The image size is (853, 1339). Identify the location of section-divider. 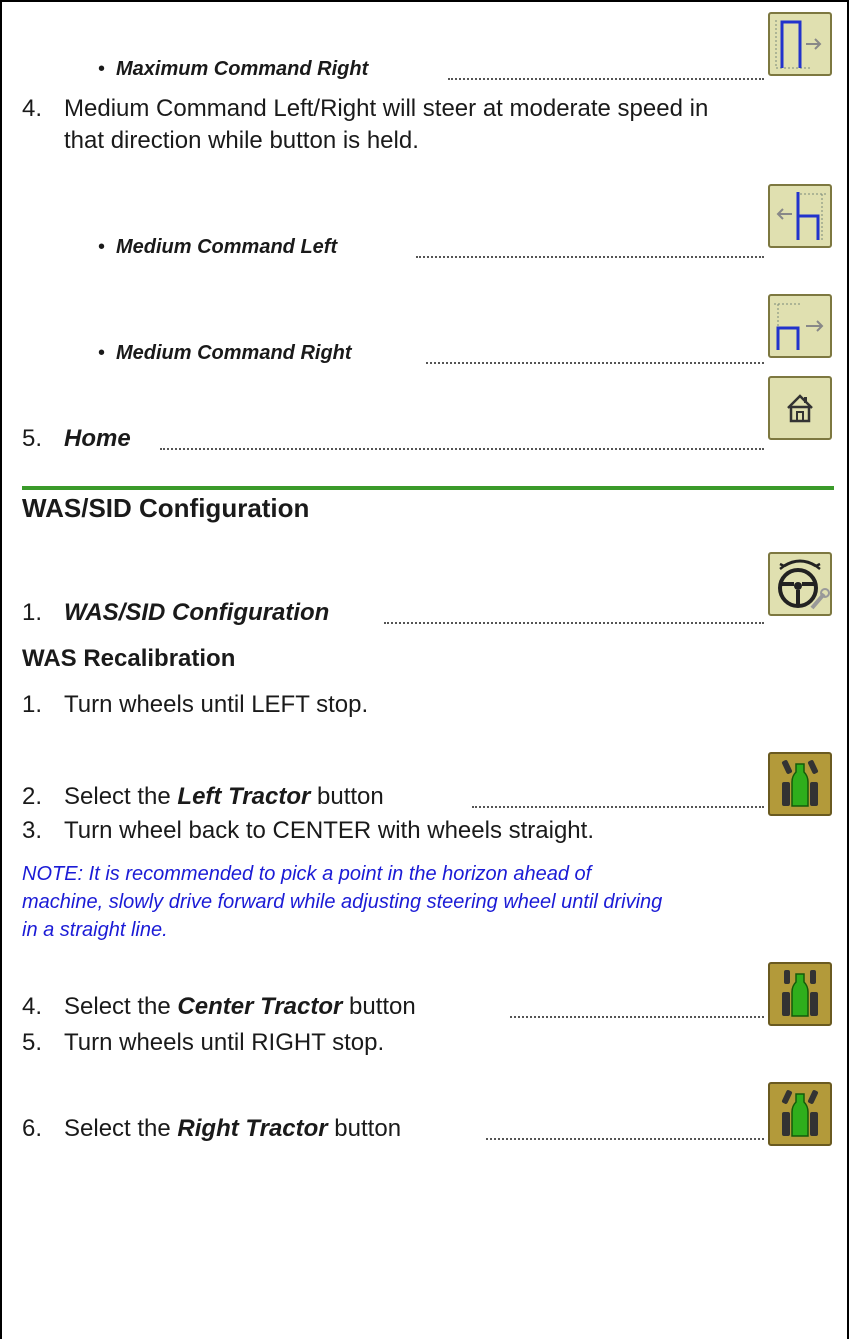
(428, 488).